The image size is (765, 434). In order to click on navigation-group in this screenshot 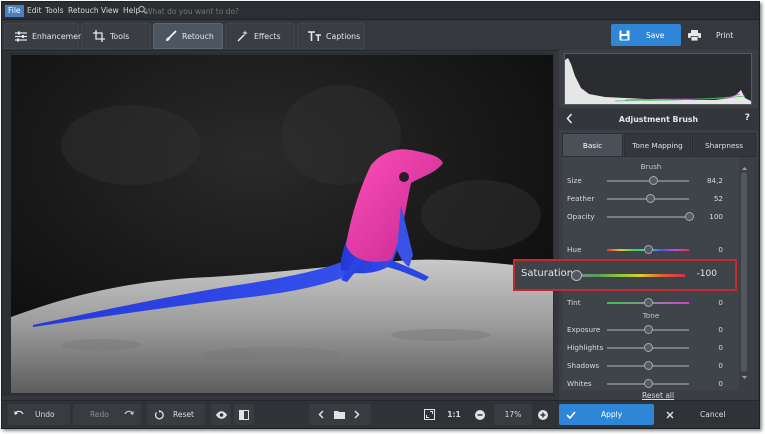, I will do `click(340, 414)`.